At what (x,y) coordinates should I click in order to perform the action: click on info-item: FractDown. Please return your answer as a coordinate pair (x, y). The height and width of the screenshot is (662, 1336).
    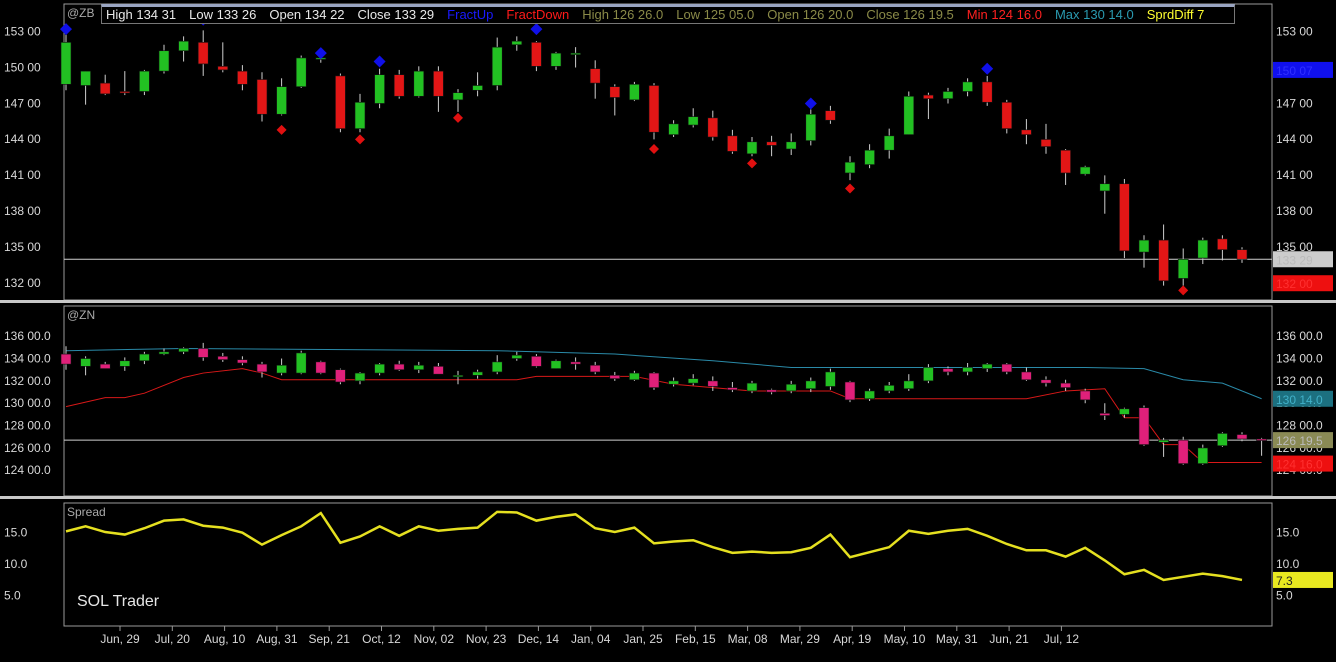
    Looking at the image, I should click on (538, 14).